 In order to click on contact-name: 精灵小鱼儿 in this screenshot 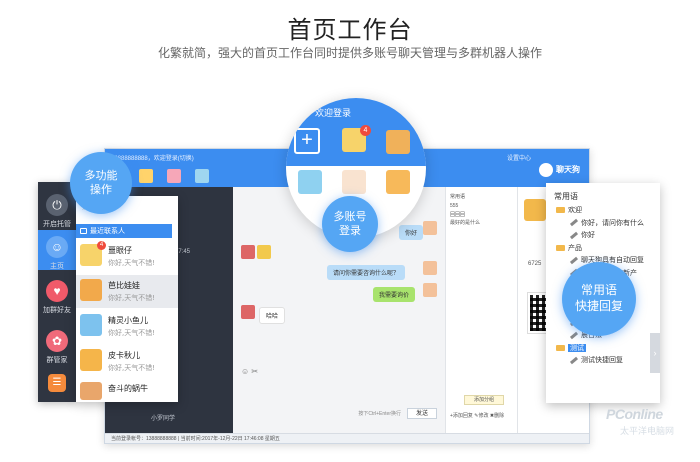, I will do `click(128, 320)`.